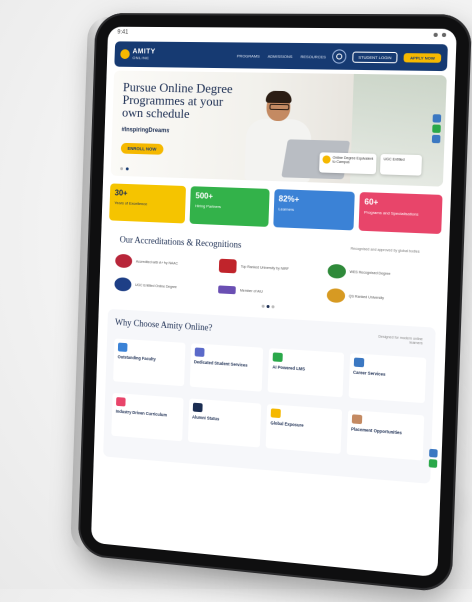 This screenshot has width=472, height=602. I want to click on feature-card: Alumni Status, so click(224, 423).